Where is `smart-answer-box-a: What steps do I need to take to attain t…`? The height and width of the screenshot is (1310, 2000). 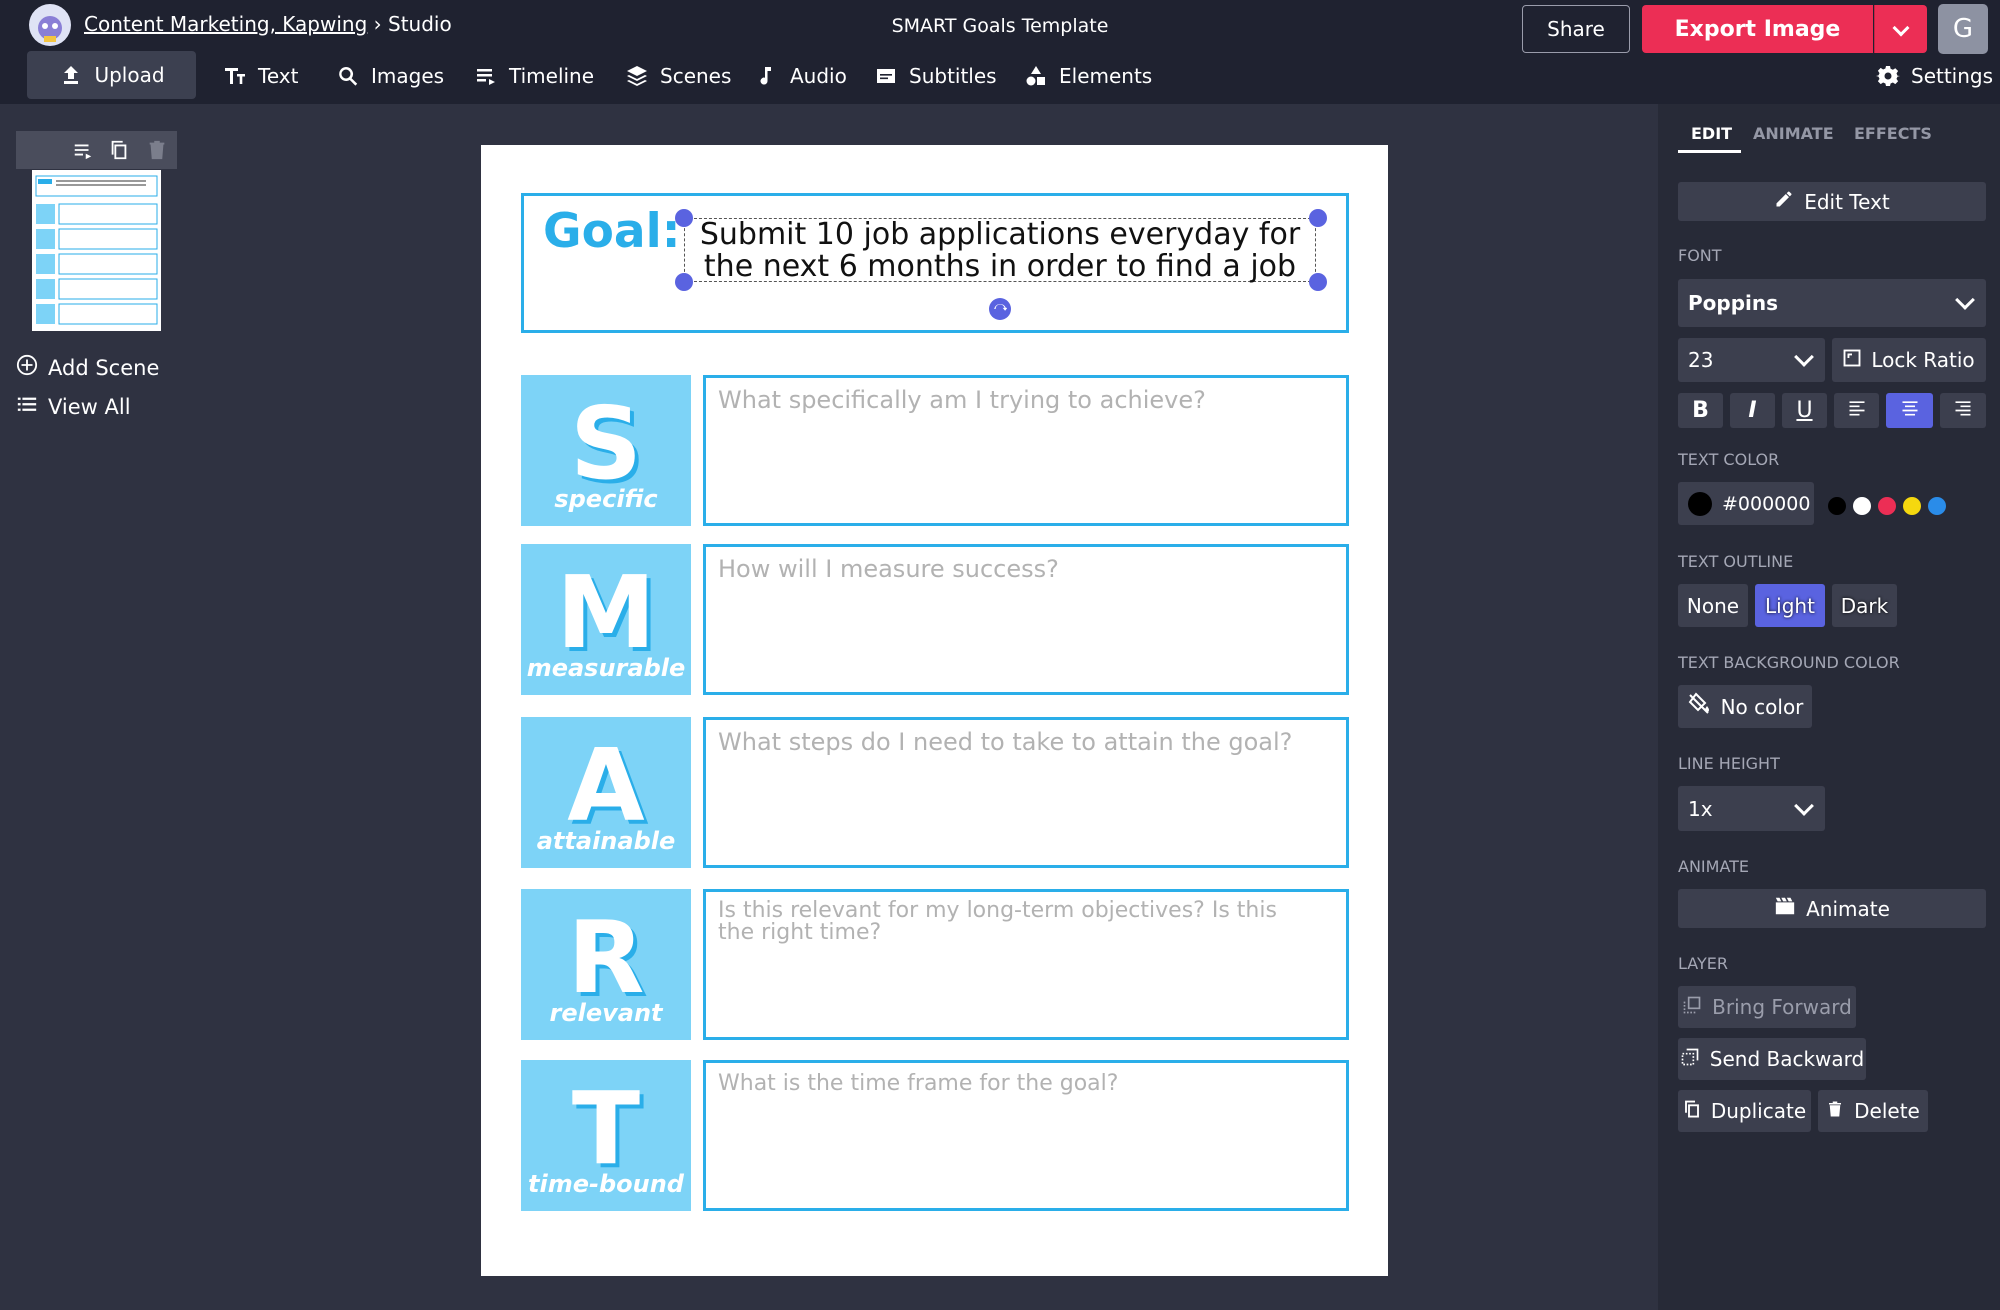
smart-answer-box-a: What steps do I need to take to attain t… is located at coordinates (1026, 792).